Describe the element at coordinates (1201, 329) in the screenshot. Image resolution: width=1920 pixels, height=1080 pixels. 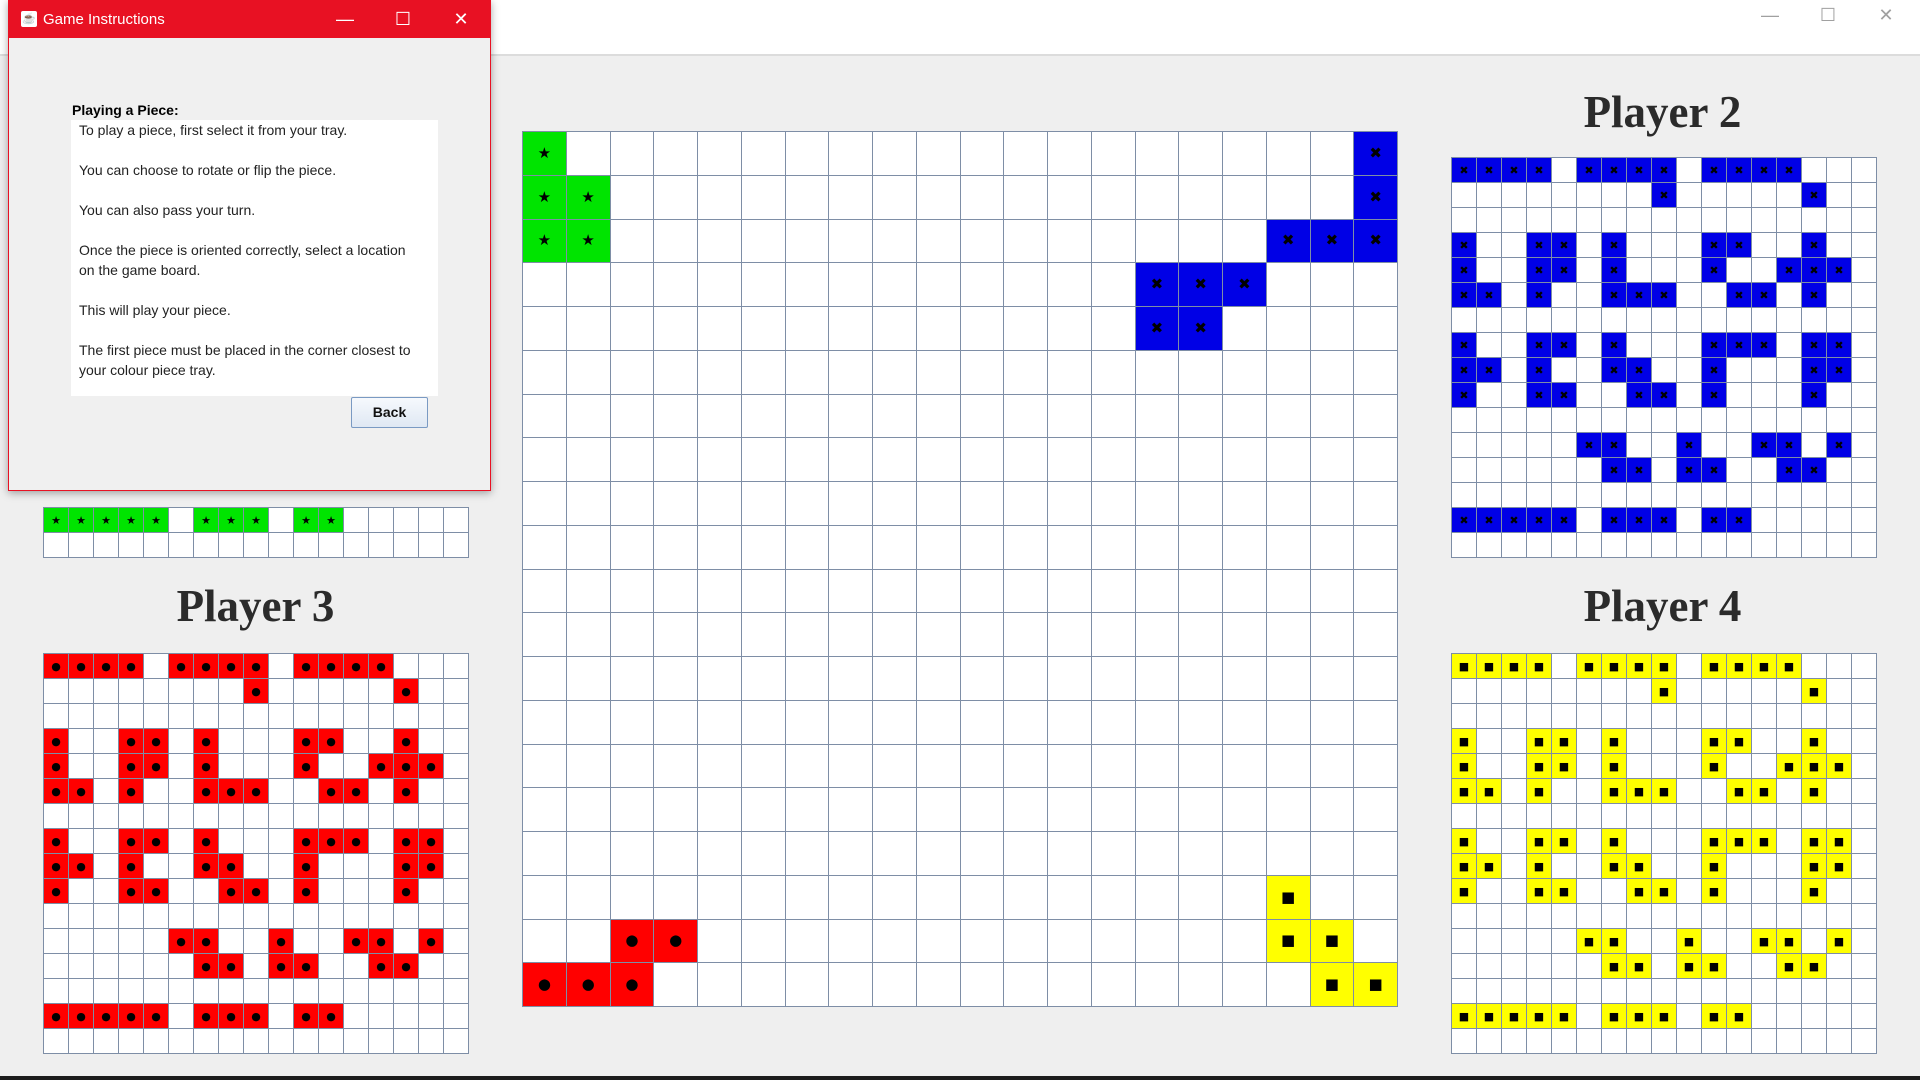
I see `board-piece-cell: ✖` at that location.